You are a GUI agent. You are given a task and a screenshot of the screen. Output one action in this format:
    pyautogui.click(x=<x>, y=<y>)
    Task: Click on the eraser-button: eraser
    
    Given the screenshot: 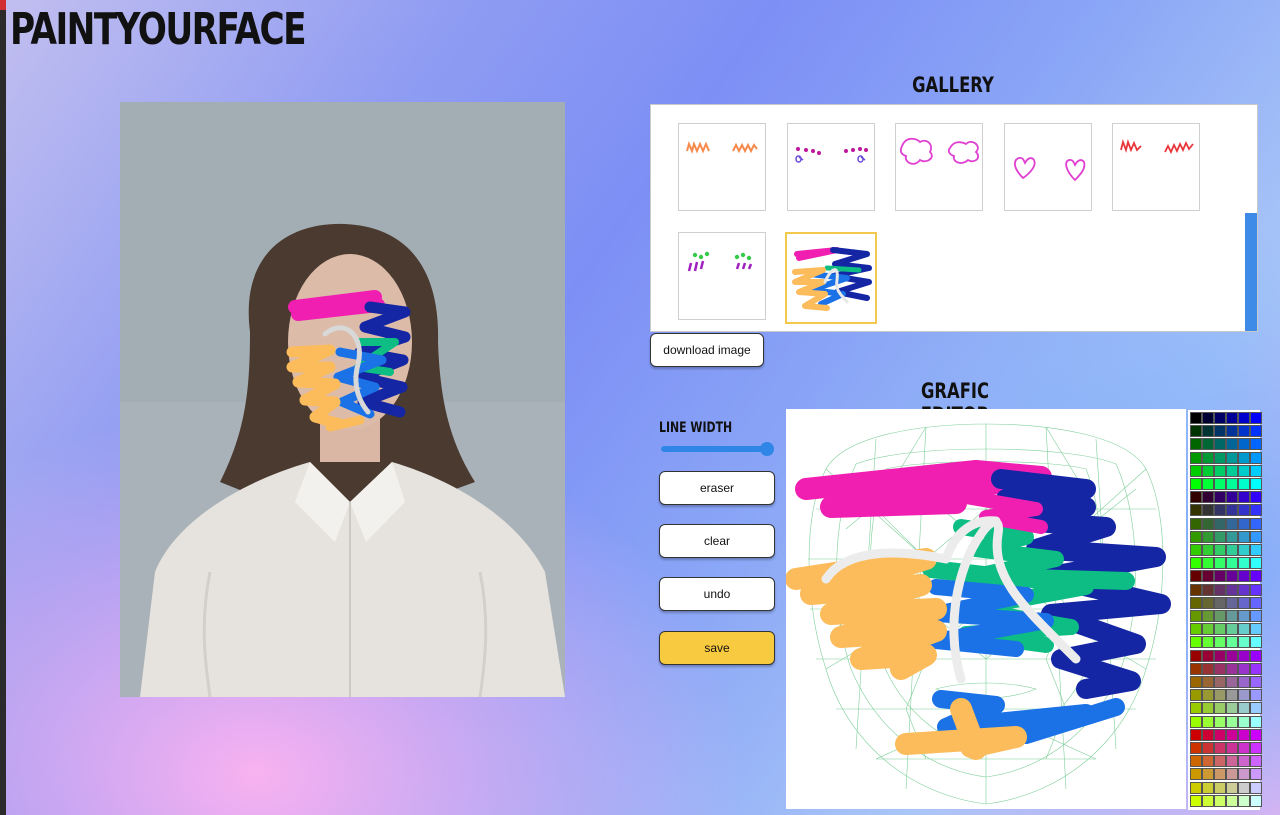 What is the action you would take?
    pyautogui.click(x=717, y=488)
    